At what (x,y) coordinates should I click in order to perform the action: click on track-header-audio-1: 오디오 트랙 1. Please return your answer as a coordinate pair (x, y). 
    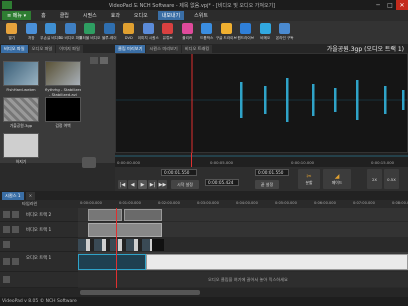
    Looking at the image, I should click on (39, 262).